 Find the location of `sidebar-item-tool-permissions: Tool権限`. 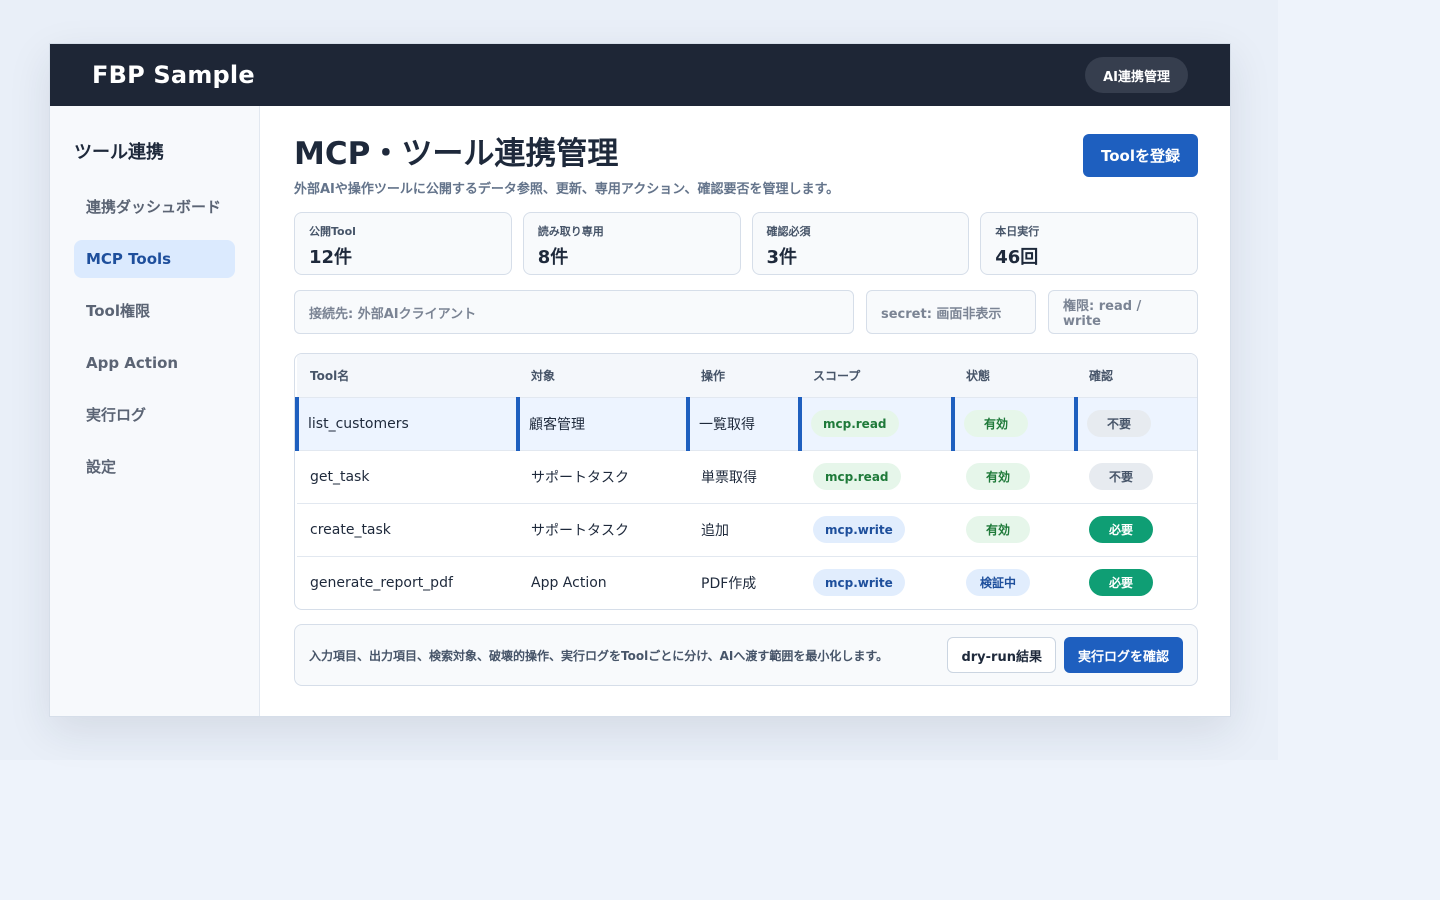

sidebar-item-tool-permissions: Tool権限 is located at coordinates (154, 311).